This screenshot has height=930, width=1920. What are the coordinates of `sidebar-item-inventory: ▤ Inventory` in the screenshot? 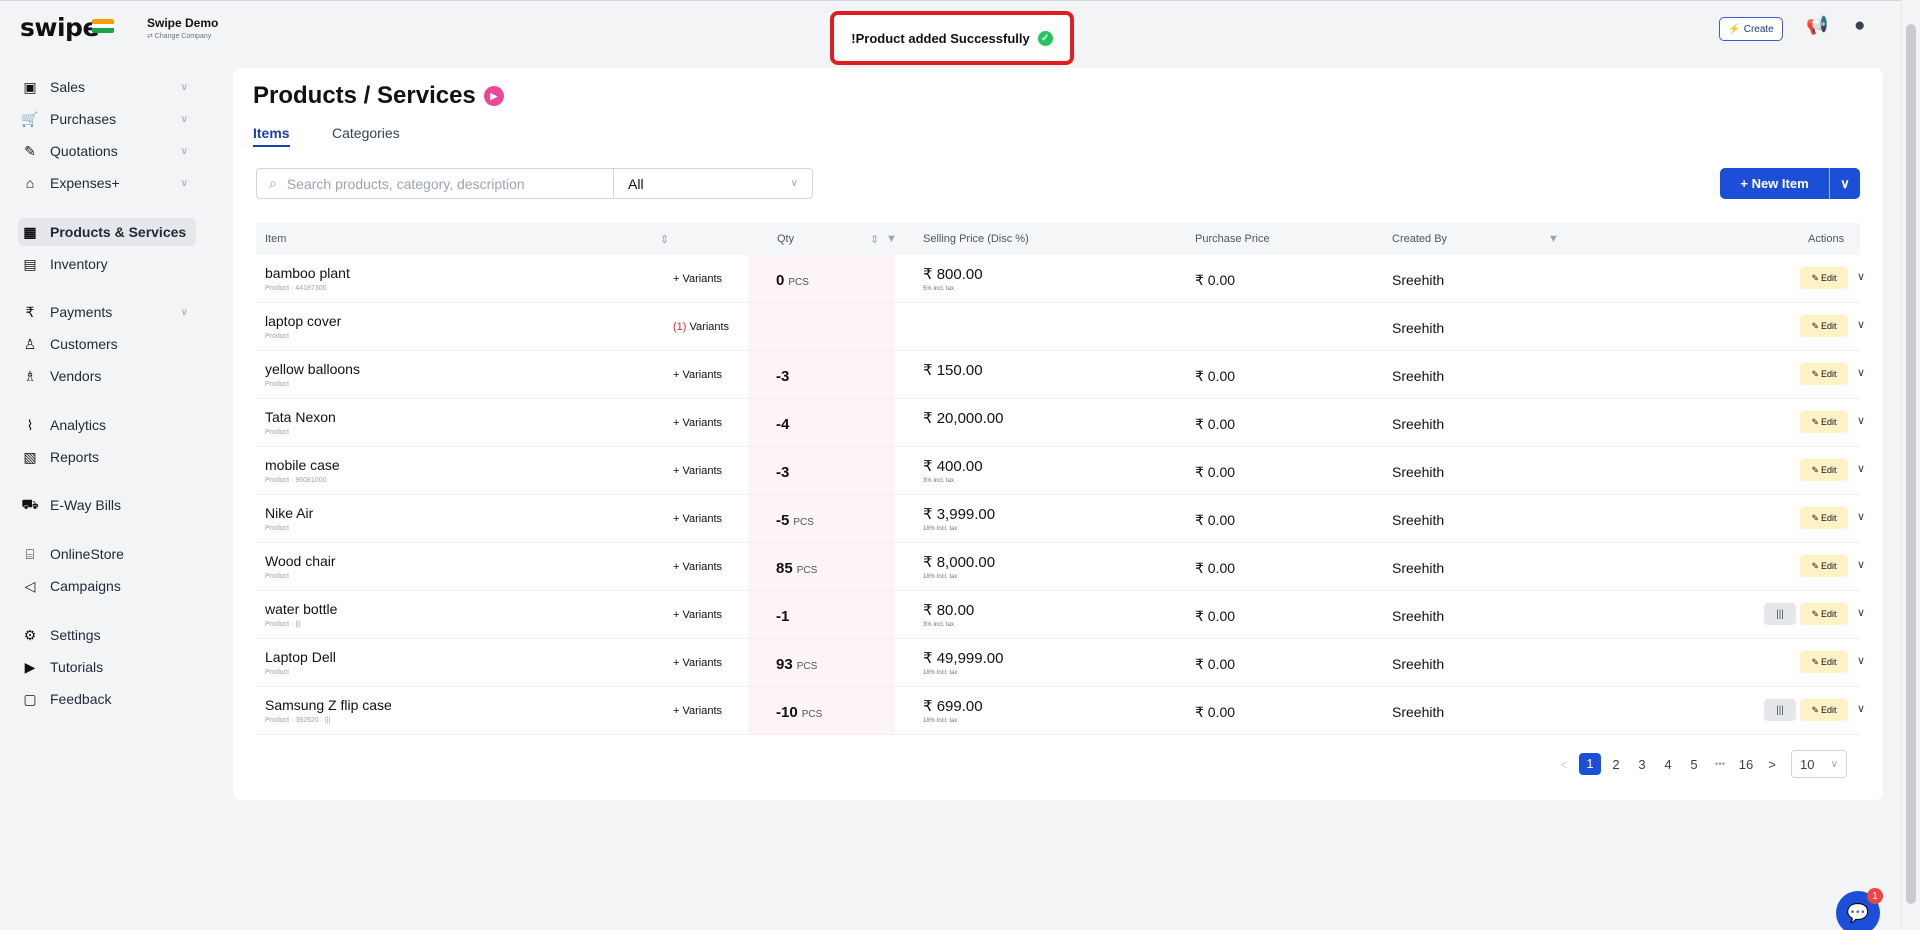 It's located at (108, 264).